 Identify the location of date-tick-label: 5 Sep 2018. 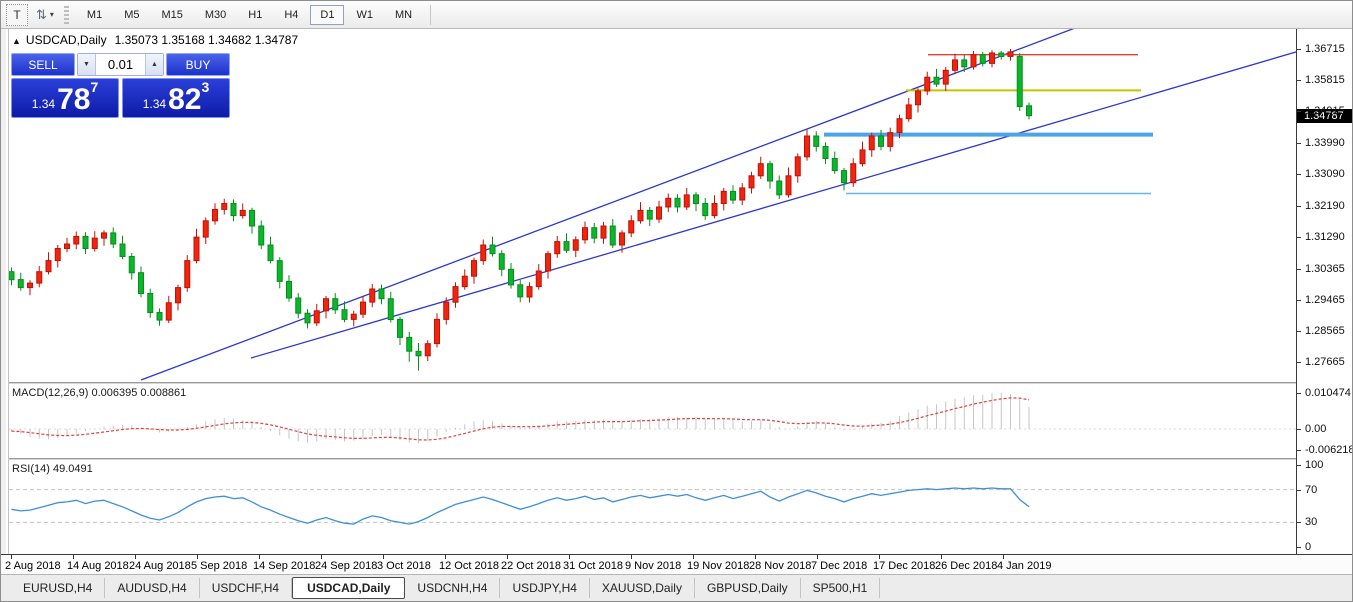
(219, 566).